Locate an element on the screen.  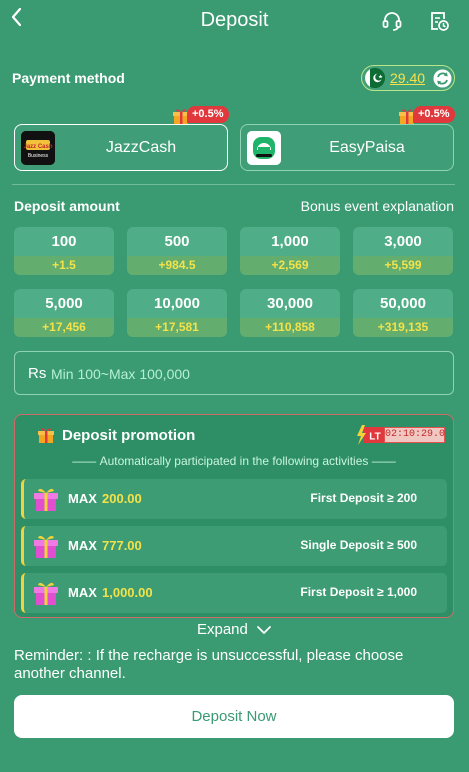
amount-option-5000: 5,000 +17,456 is located at coordinates (64, 313).